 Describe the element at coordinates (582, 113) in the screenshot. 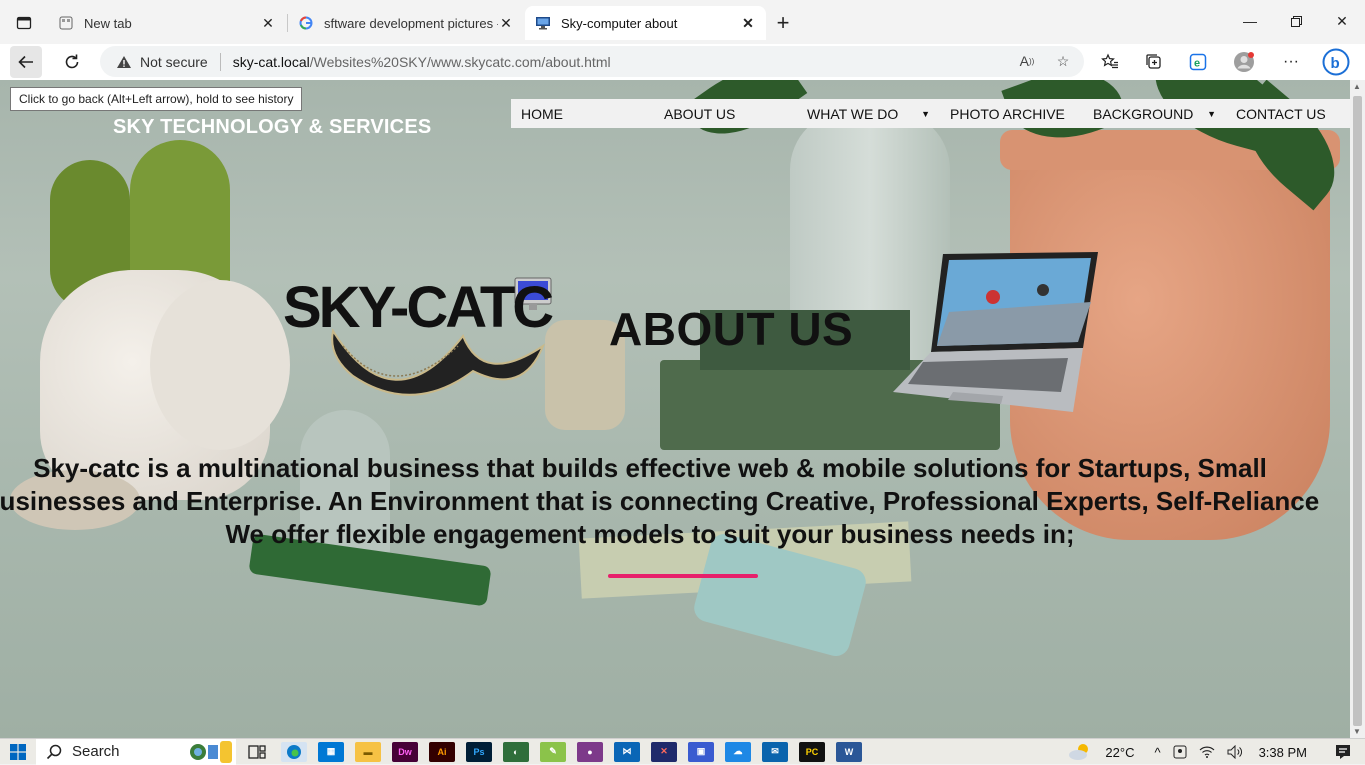

I see `nav-item-home: HOME` at that location.